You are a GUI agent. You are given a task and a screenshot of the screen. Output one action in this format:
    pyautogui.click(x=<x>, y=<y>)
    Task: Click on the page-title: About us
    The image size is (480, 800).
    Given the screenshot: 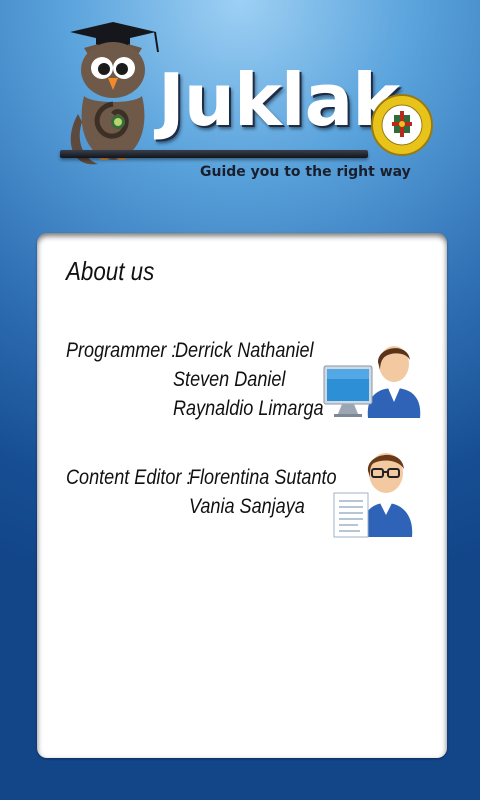 What is the action you would take?
    pyautogui.click(x=110, y=271)
    